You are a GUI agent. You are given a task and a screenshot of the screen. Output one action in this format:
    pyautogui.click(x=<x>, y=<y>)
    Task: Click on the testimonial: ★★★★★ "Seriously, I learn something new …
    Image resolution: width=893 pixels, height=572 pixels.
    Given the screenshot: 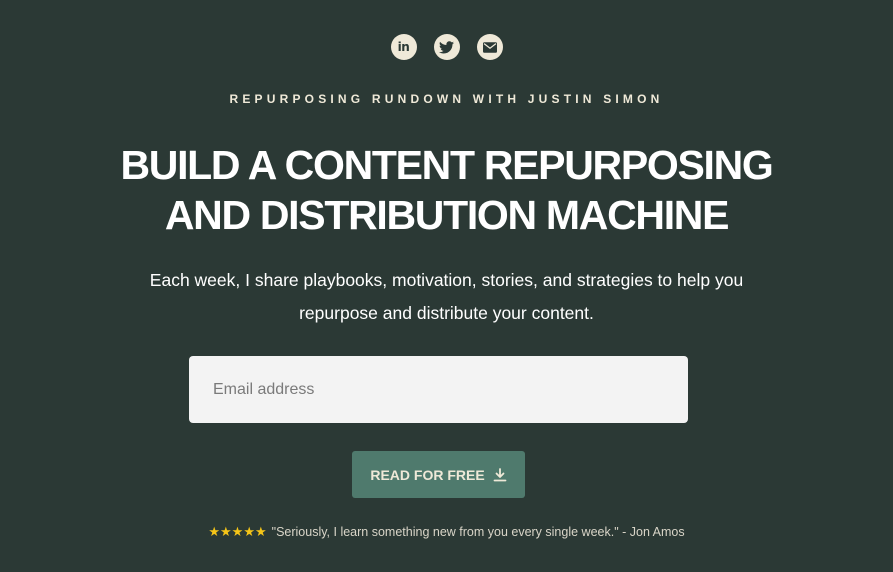 What is the action you would take?
    pyautogui.click(x=446, y=532)
    